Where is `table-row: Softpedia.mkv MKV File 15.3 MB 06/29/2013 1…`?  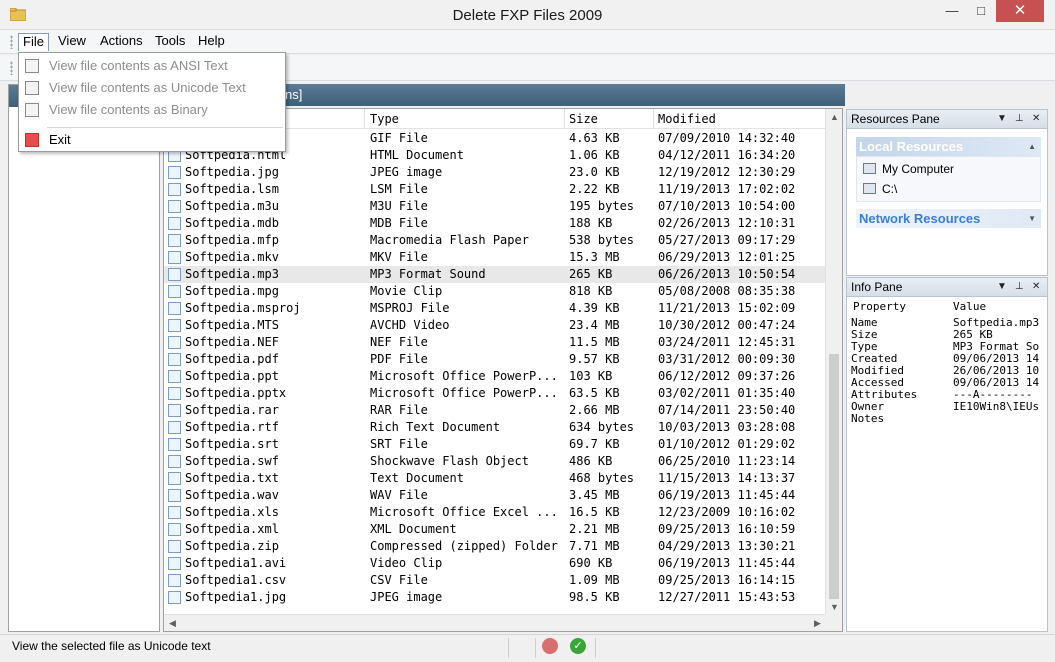 table-row: Softpedia.mkv MKV File 15.3 MB 06/29/2013 1… is located at coordinates (495, 257).